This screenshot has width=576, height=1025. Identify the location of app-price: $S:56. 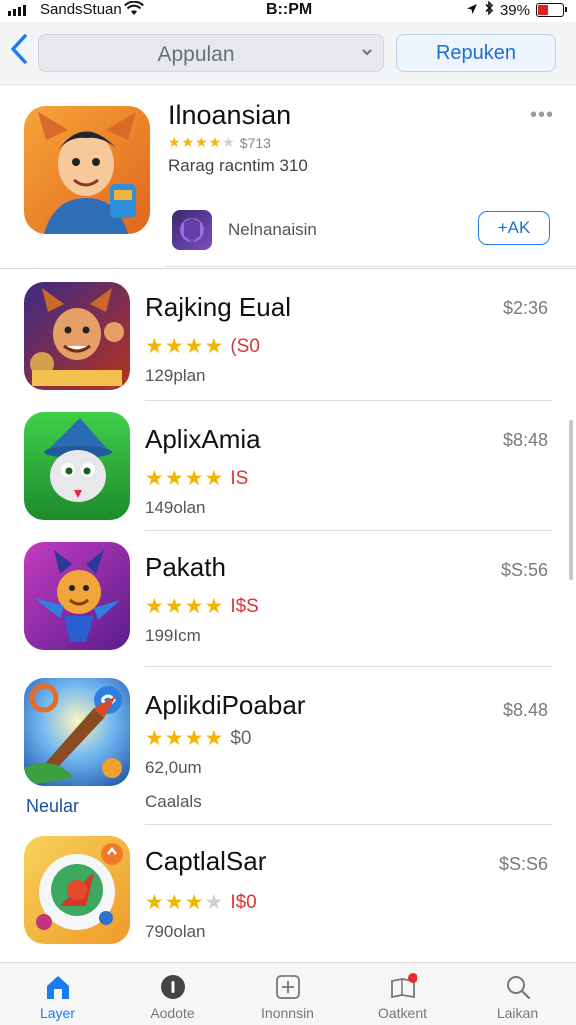
(524, 570).